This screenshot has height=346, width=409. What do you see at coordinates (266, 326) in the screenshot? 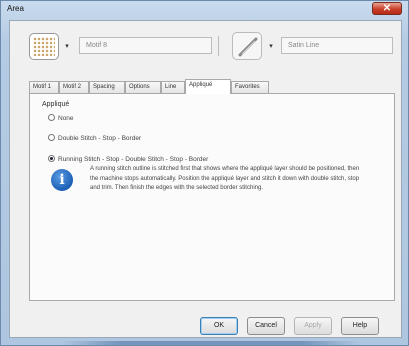
I see `cancel-button: Cancel` at bounding box center [266, 326].